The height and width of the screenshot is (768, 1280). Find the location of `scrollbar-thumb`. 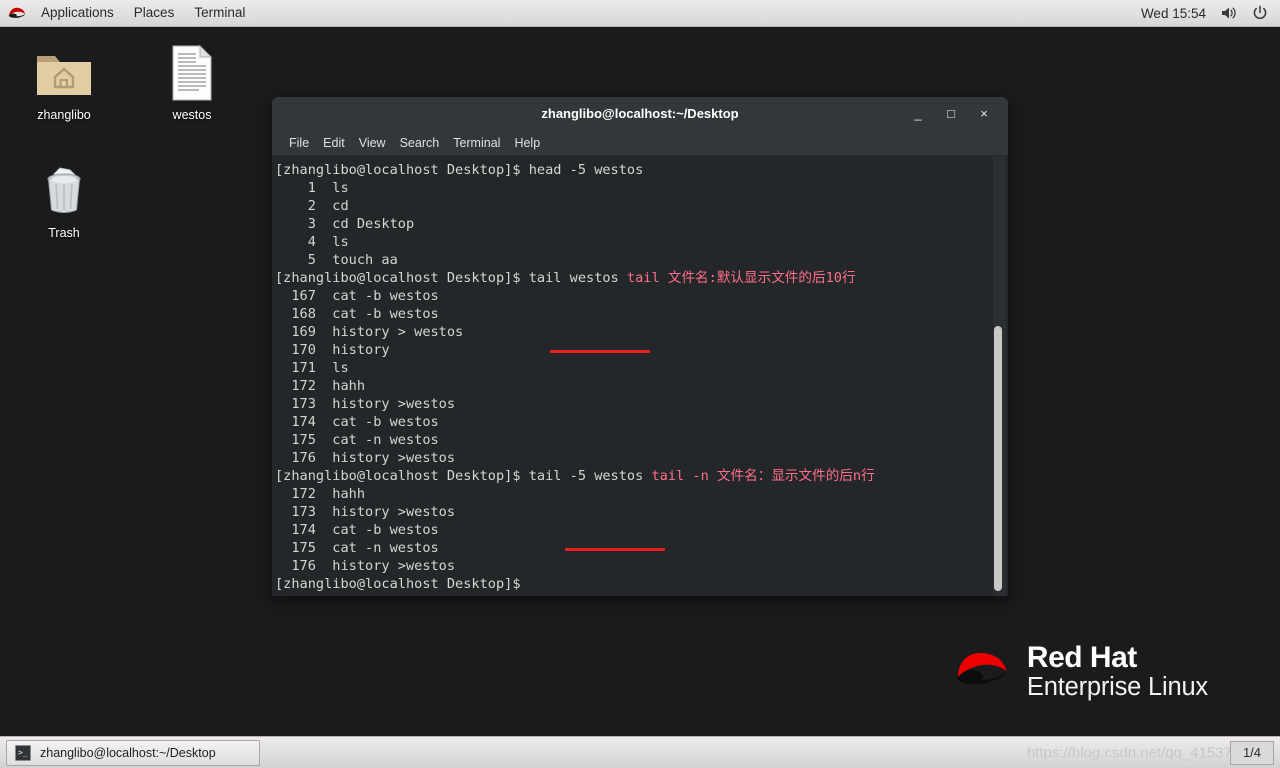

scrollbar-thumb is located at coordinates (998, 458).